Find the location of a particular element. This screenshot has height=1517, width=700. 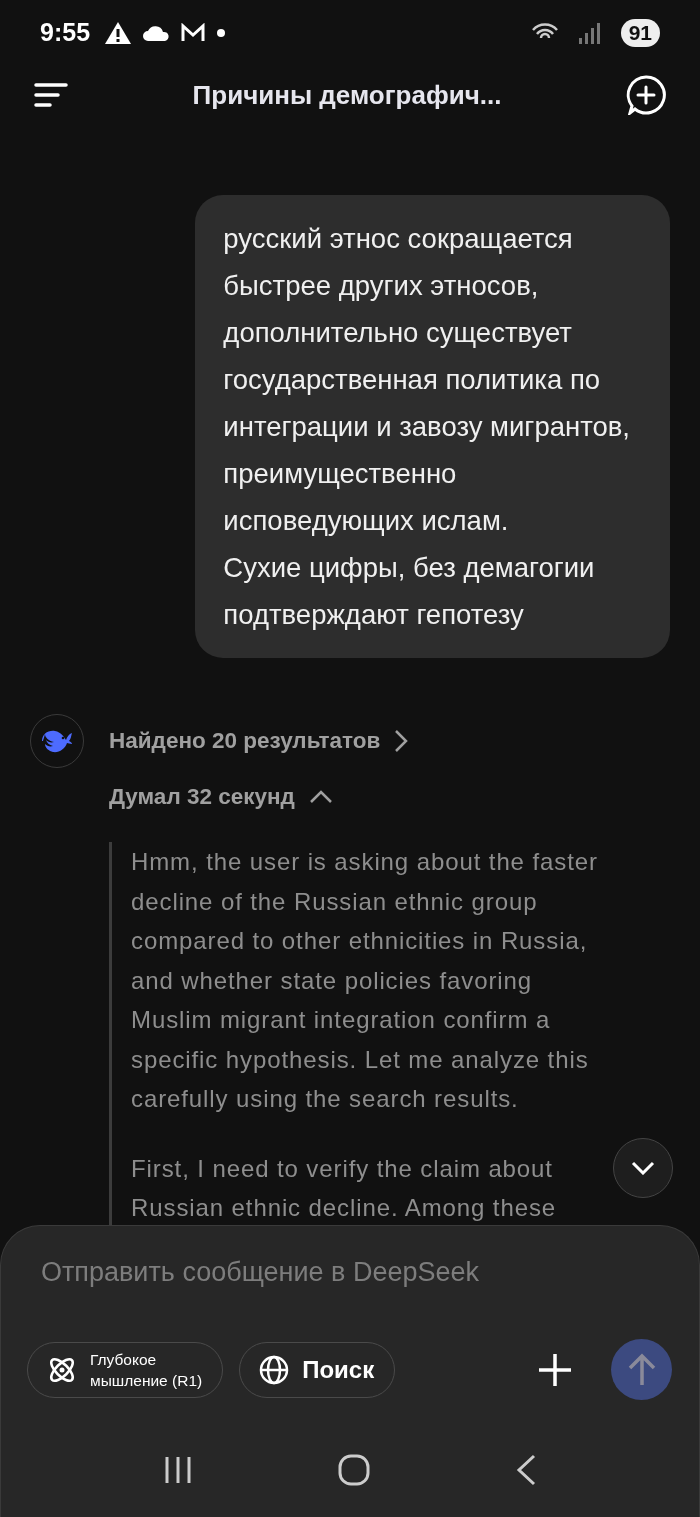

notification-dot-icon is located at coordinates (221, 32).